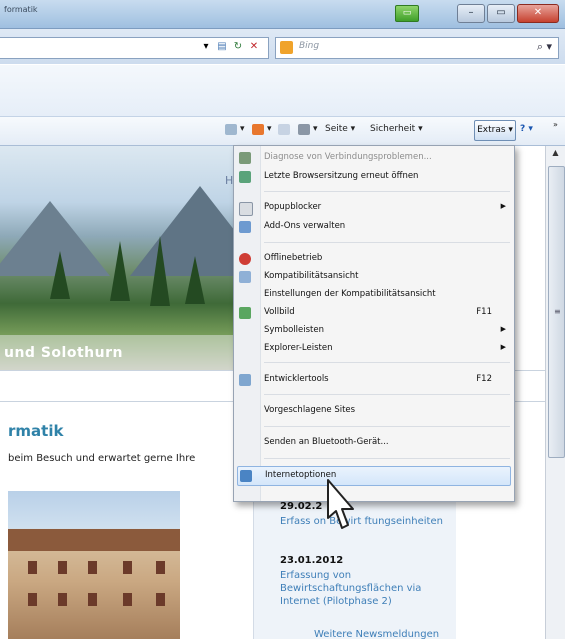  I want to click on menu-item-label: Add-Ons verwalten, so click(305, 226).